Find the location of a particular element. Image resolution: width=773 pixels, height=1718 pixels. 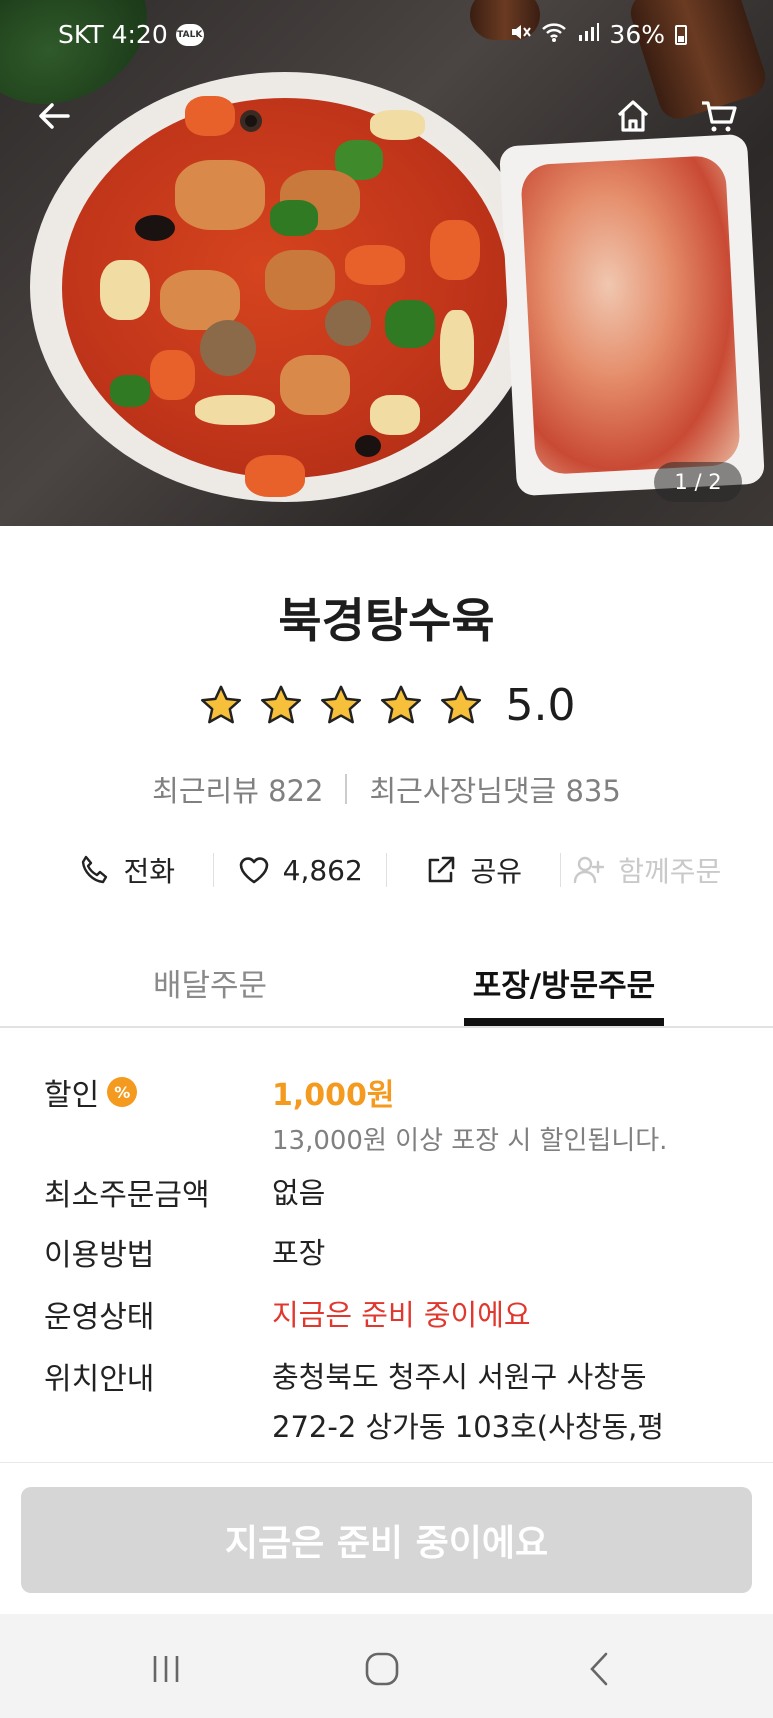

discount-label: 할인 is located at coordinates (72, 1095).